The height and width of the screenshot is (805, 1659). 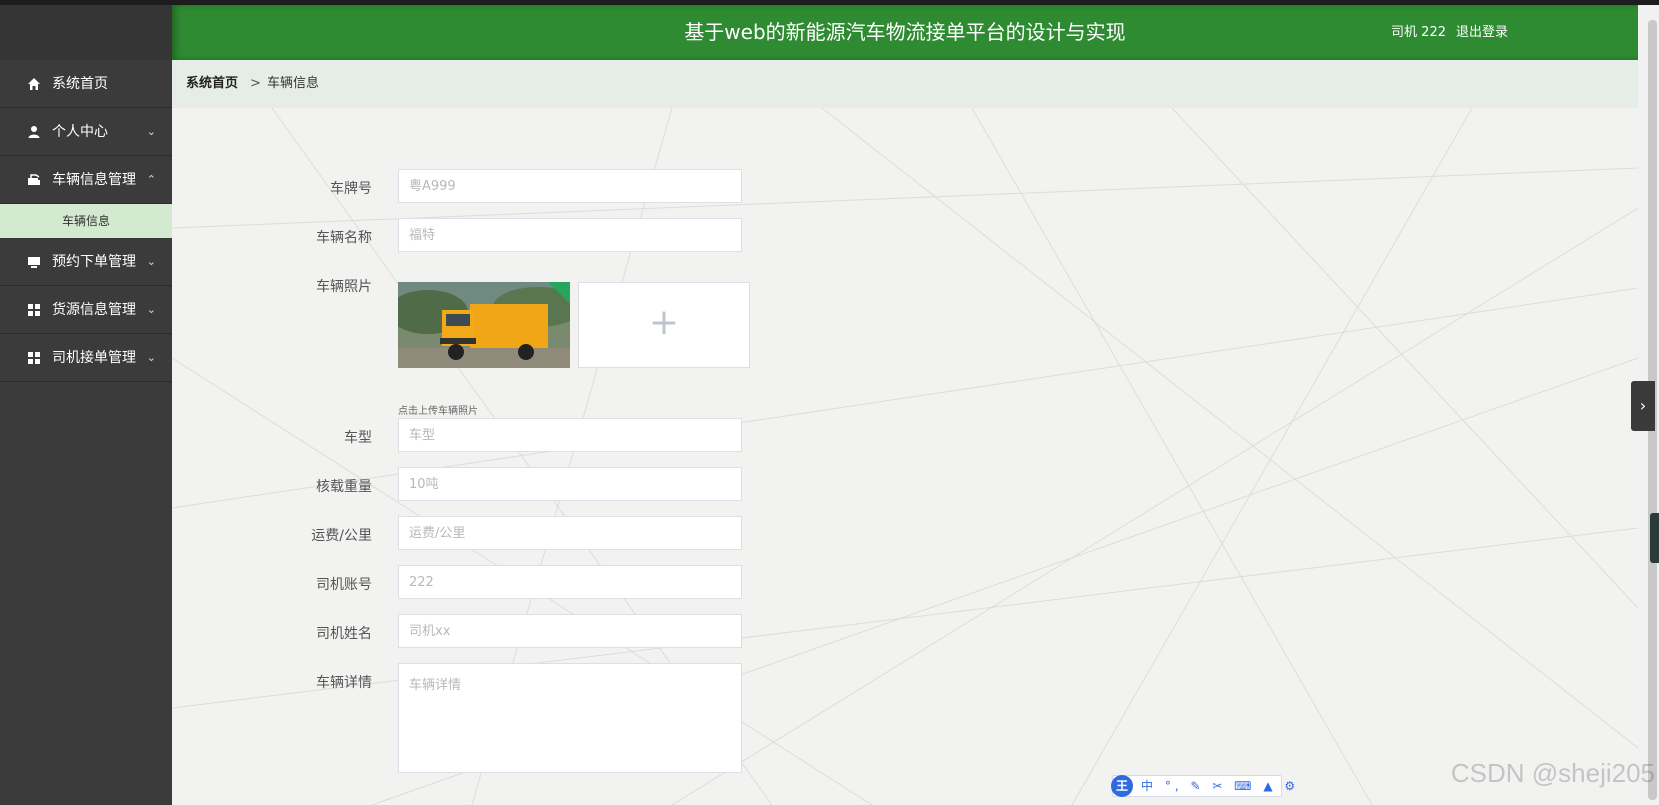 I want to click on sidebar-item-label: 车辆信息管理, so click(x=94, y=180).